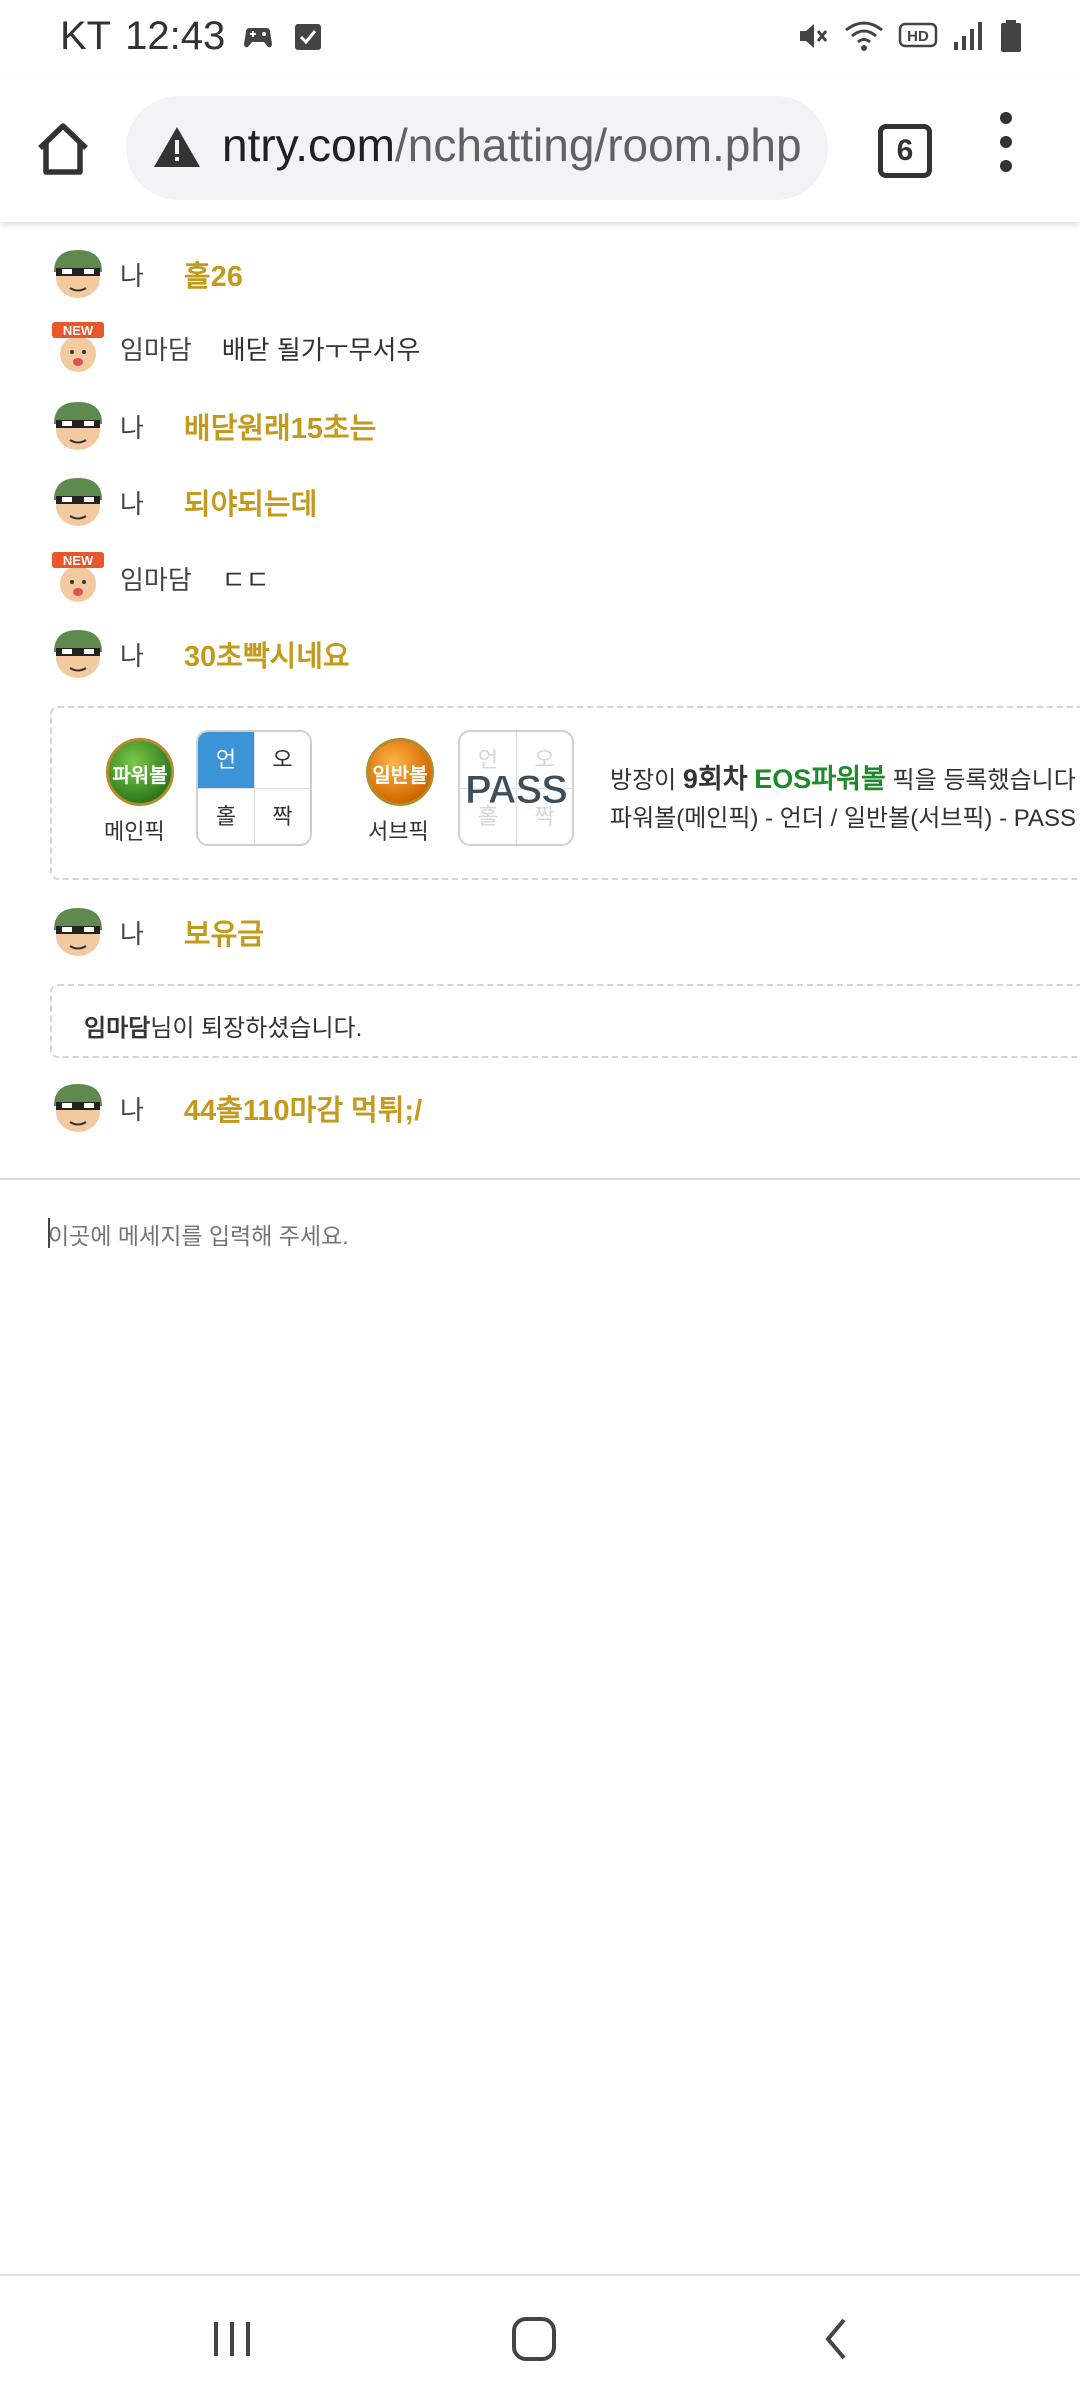 The image size is (1080, 2402). Describe the element at coordinates (226, 760) in the screenshot. I see `grid-cell-selected: 언` at that location.